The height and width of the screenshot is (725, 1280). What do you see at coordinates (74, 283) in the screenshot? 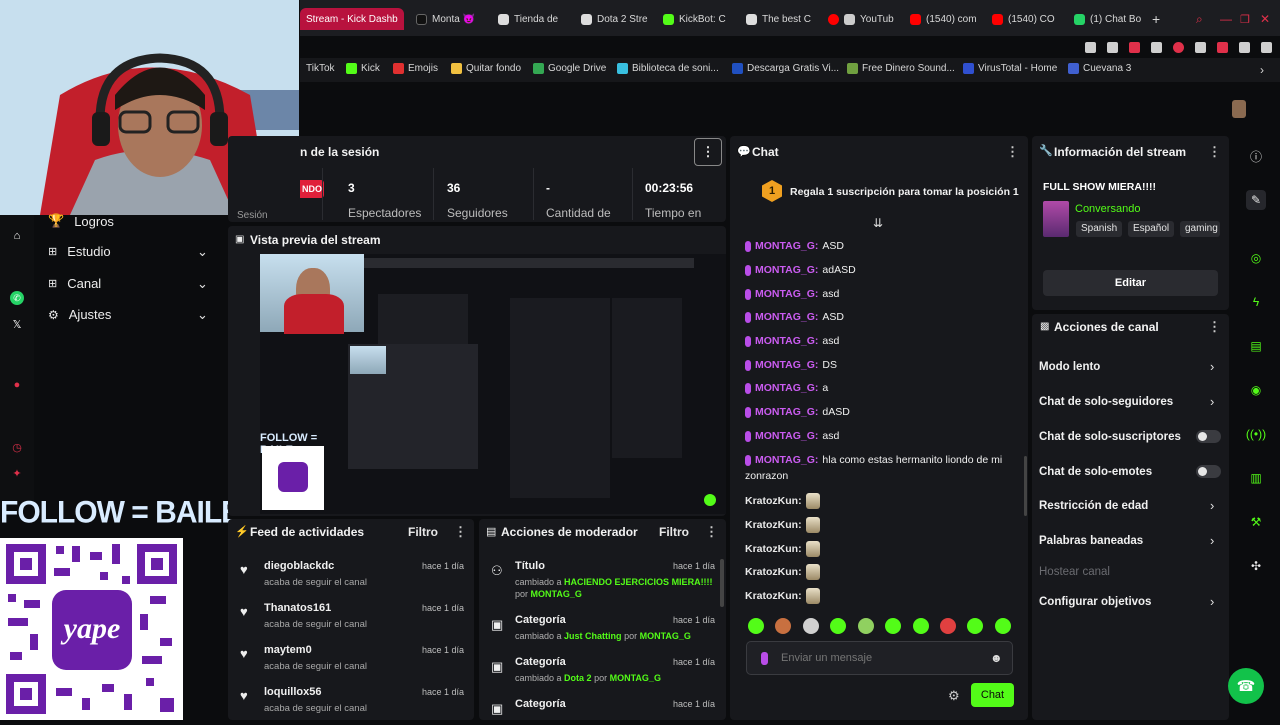
I see `sidebar-item-canal: ⊞ Canal` at bounding box center [74, 283].